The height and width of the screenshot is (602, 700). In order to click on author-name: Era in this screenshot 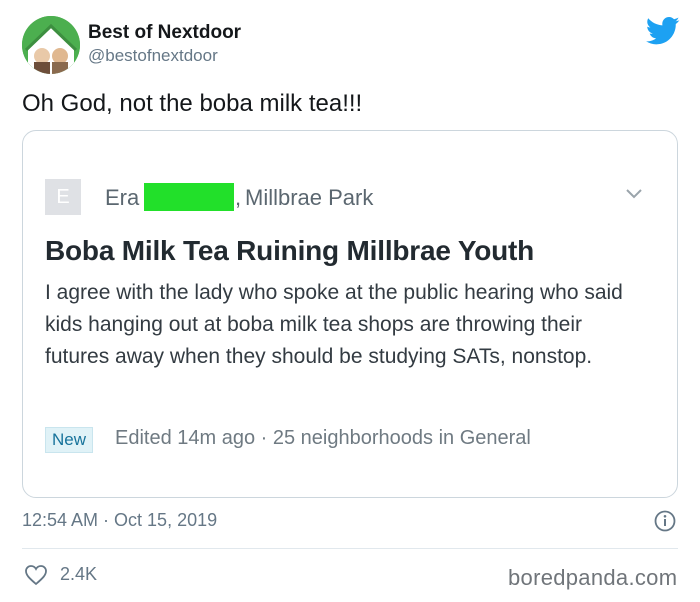, I will do `click(122, 197)`.